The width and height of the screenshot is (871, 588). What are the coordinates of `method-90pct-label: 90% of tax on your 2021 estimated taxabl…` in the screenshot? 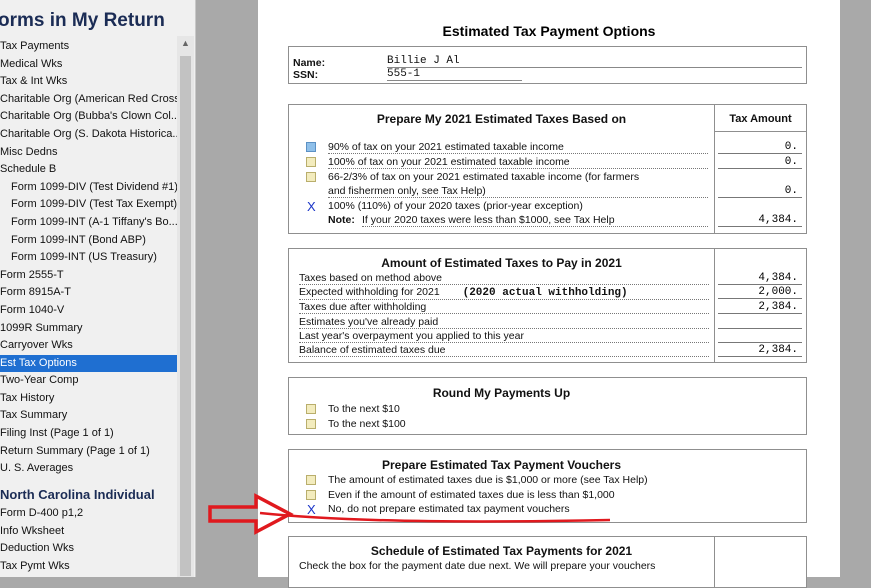 It's located at (518, 147).